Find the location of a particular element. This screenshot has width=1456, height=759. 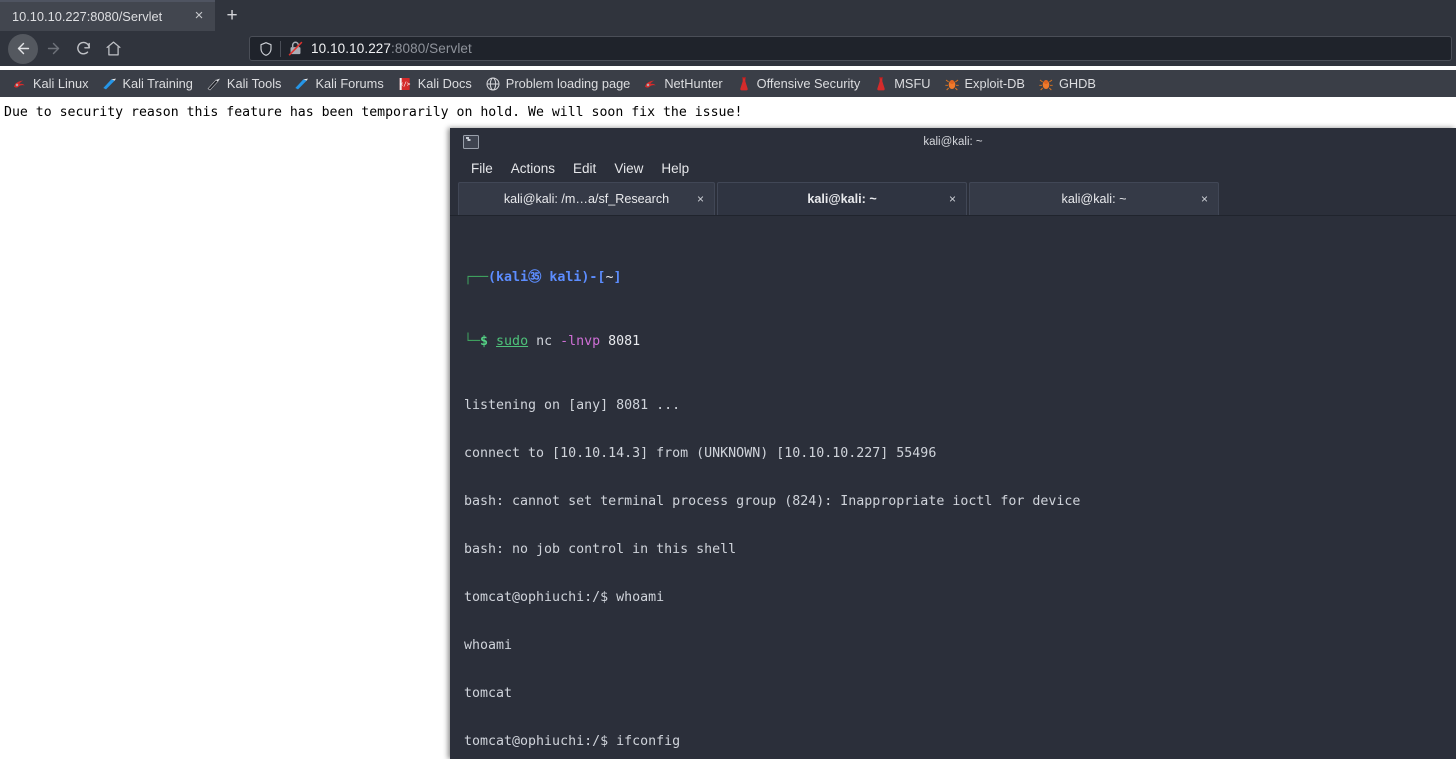

bookmark-kali-docs: </> Kali Docs is located at coordinates (434, 84).